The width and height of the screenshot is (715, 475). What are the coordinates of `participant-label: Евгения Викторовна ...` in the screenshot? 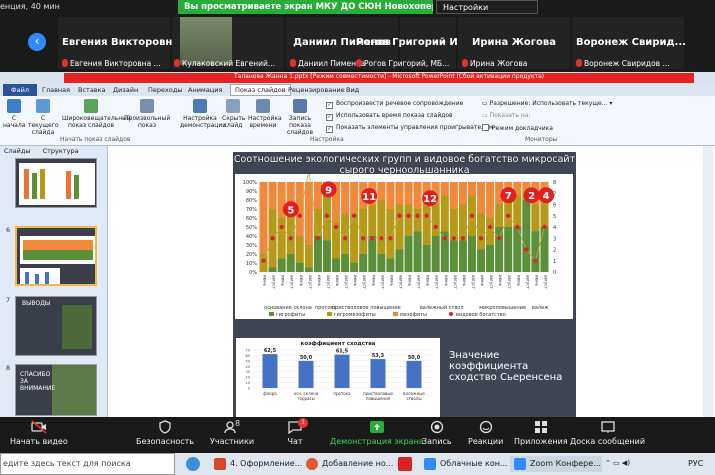 It's located at (111, 63).